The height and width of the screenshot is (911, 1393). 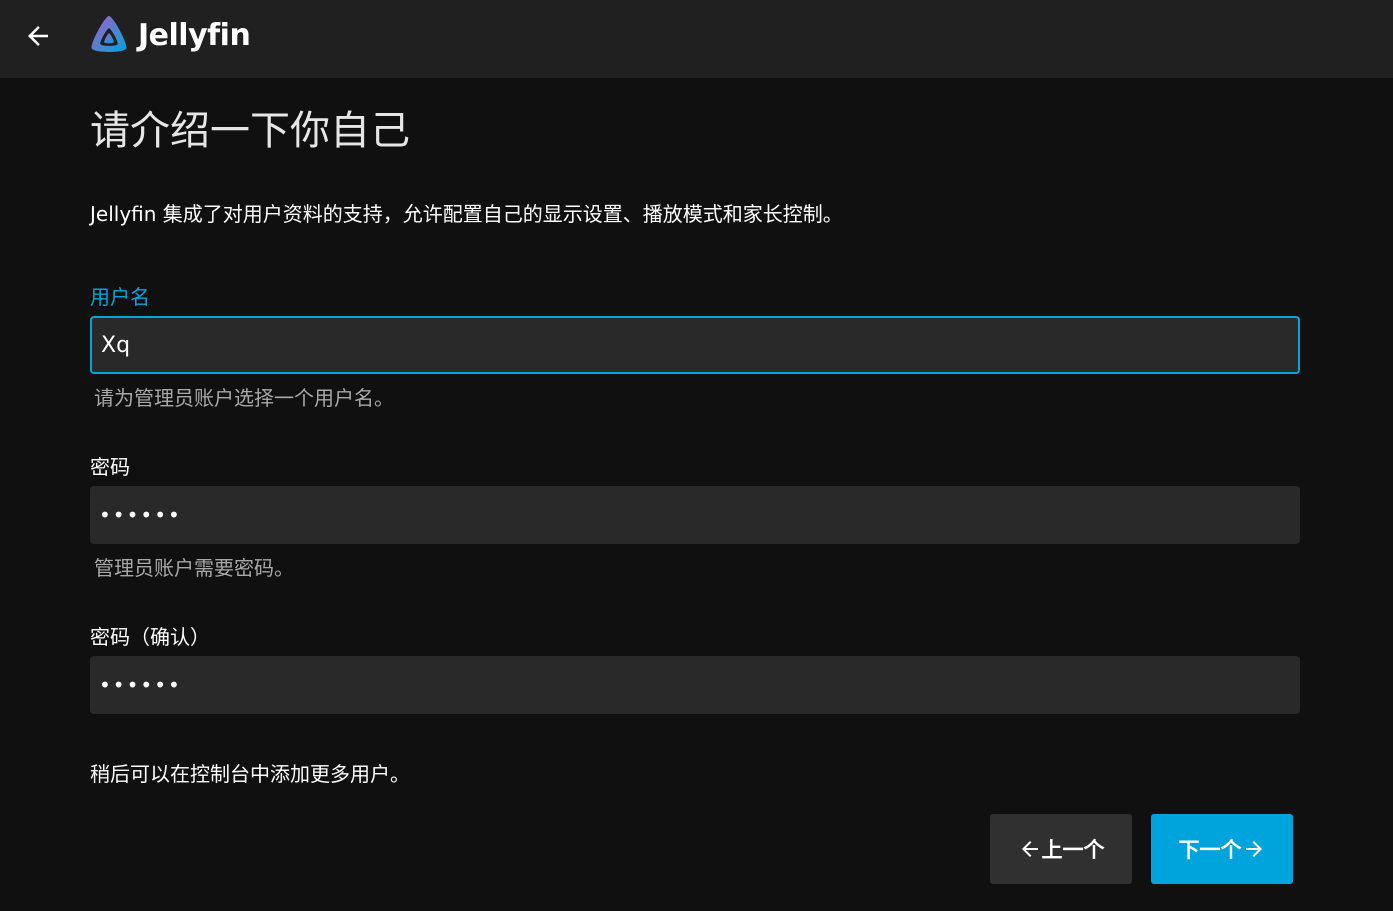 What do you see at coordinates (1210, 850) in the screenshot?
I see `next-button-label: 下一个` at bounding box center [1210, 850].